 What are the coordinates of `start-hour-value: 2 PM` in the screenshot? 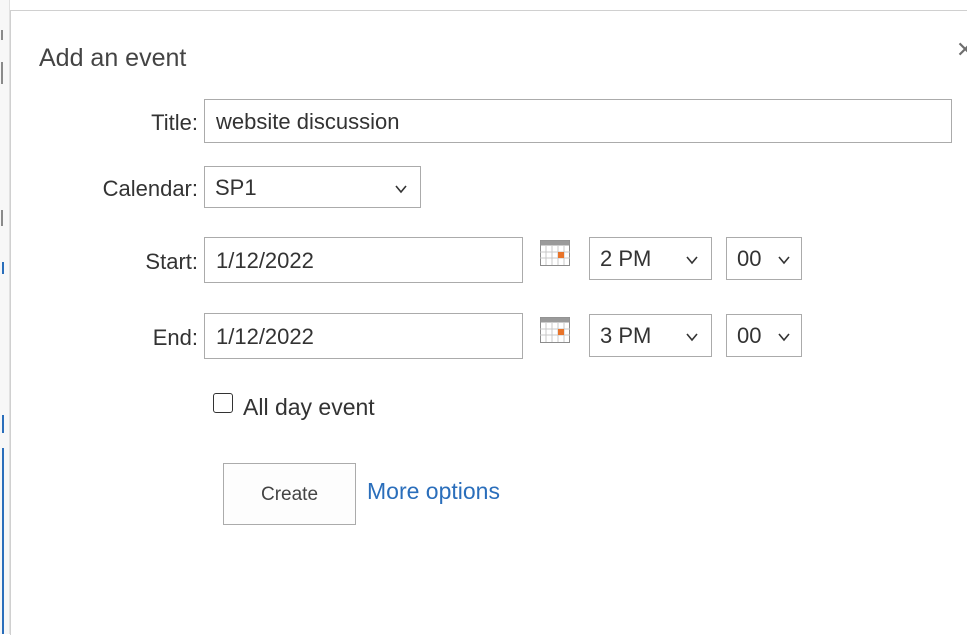 It's located at (626, 258).